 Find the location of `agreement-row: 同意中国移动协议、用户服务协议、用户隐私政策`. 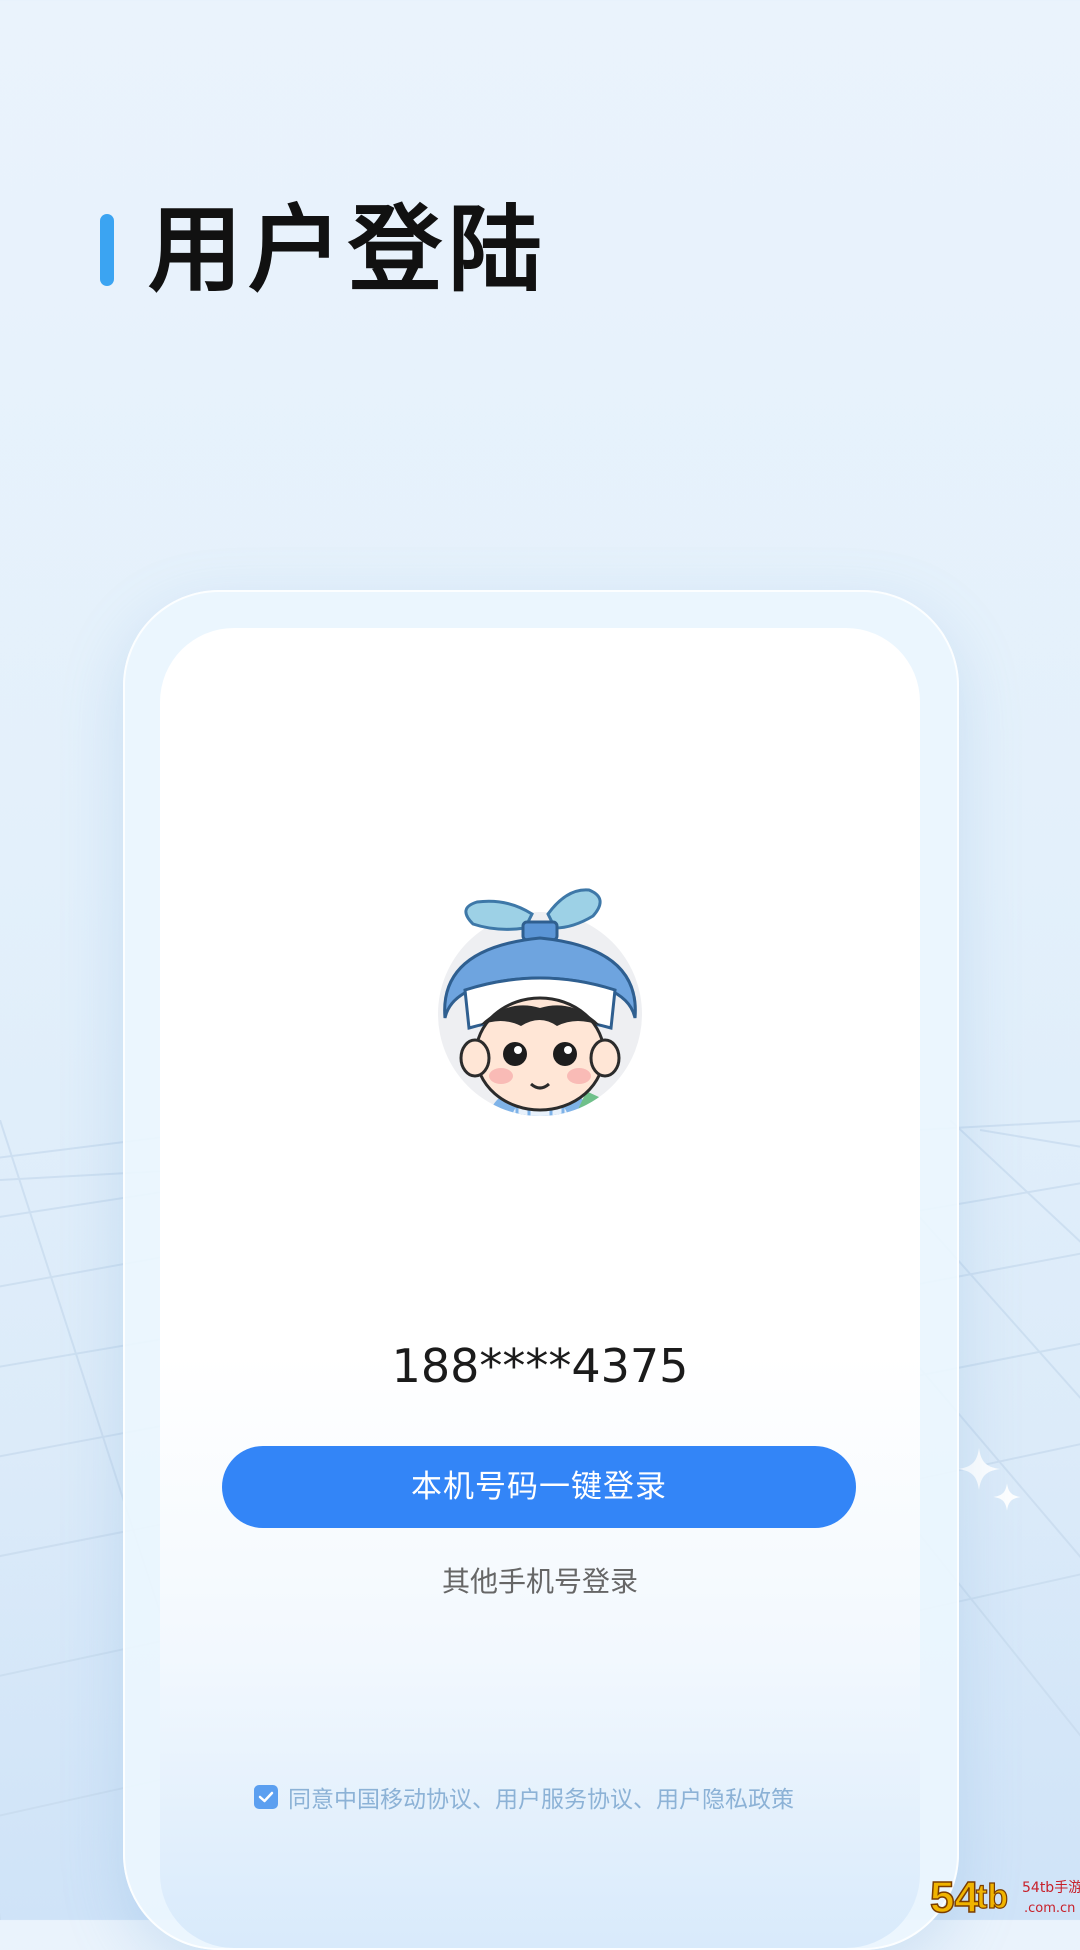

agreement-row: 同意中国移动协议、用户服务协议、用户隐私政策 is located at coordinates (524, 1797).